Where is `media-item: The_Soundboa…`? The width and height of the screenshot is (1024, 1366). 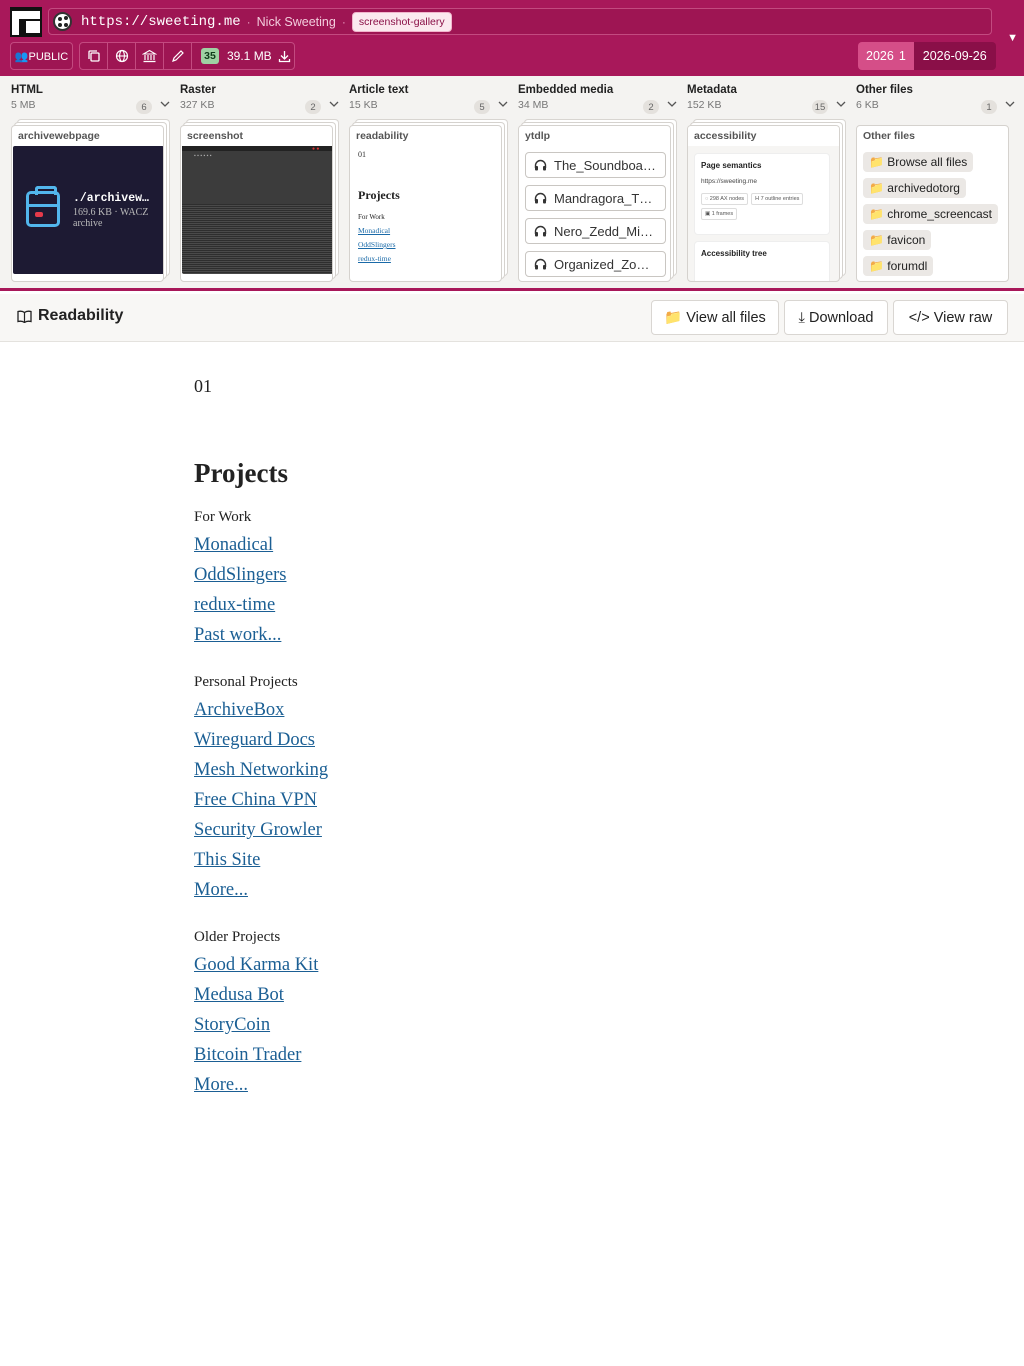
media-item: The_Soundboa… is located at coordinates (595, 165).